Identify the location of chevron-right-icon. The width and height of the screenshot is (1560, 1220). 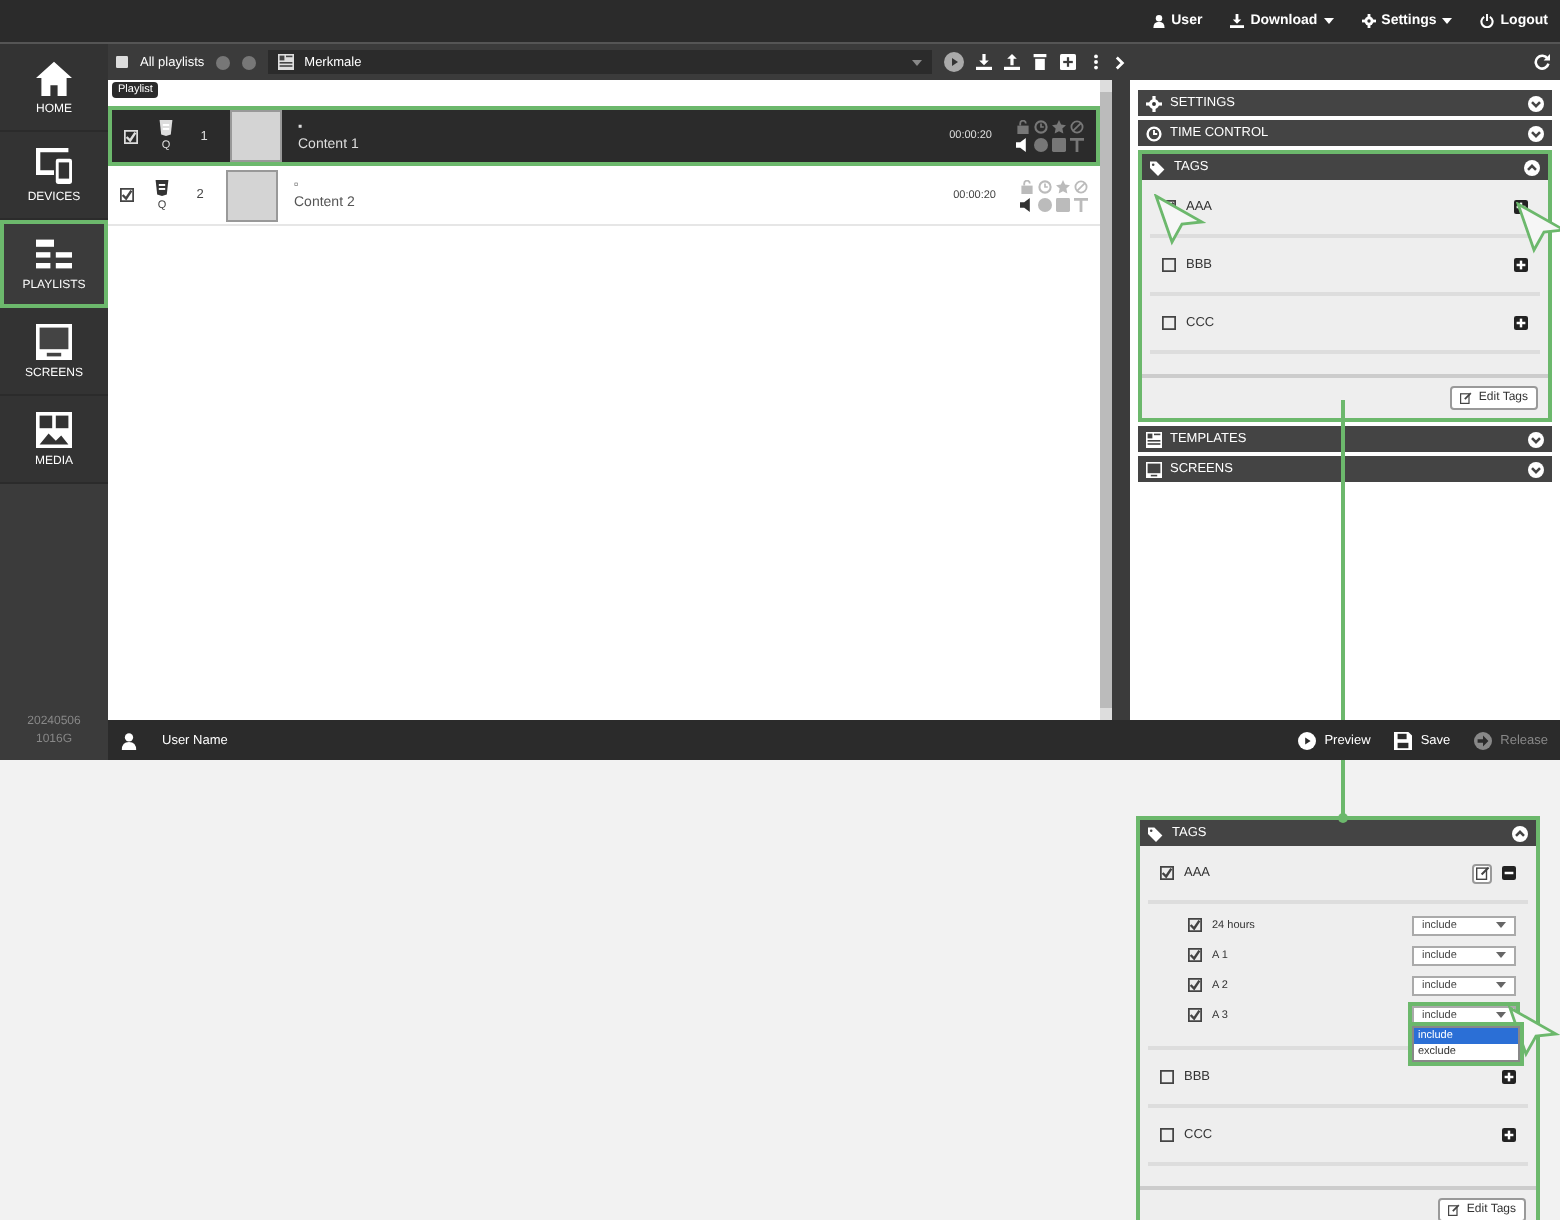
(1121, 63).